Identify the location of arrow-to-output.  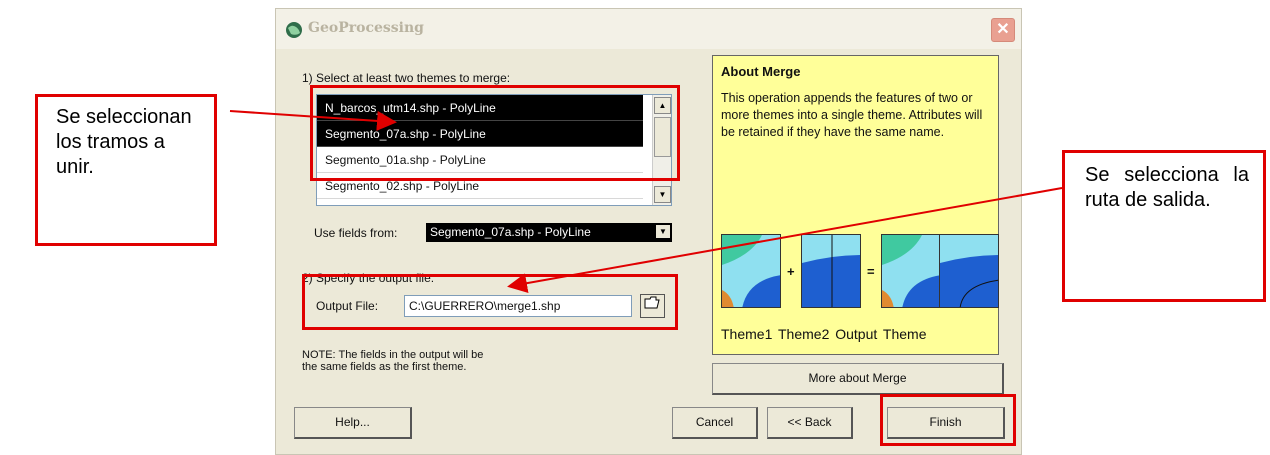
(785, 240).